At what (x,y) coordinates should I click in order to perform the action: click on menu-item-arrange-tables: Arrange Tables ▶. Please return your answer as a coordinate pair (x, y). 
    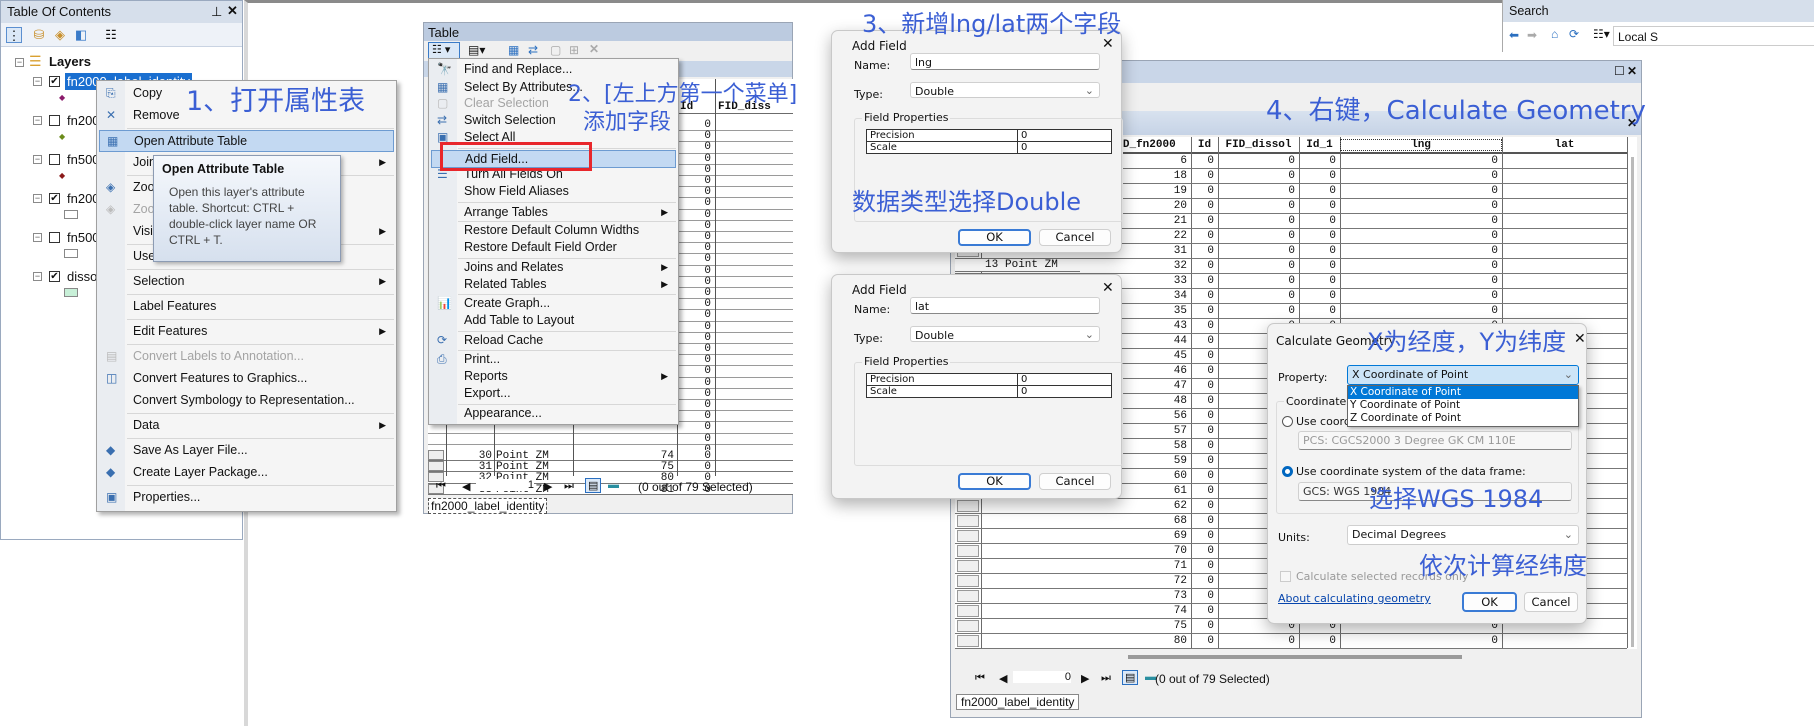
    Looking at the image, I should click on (553, 213).